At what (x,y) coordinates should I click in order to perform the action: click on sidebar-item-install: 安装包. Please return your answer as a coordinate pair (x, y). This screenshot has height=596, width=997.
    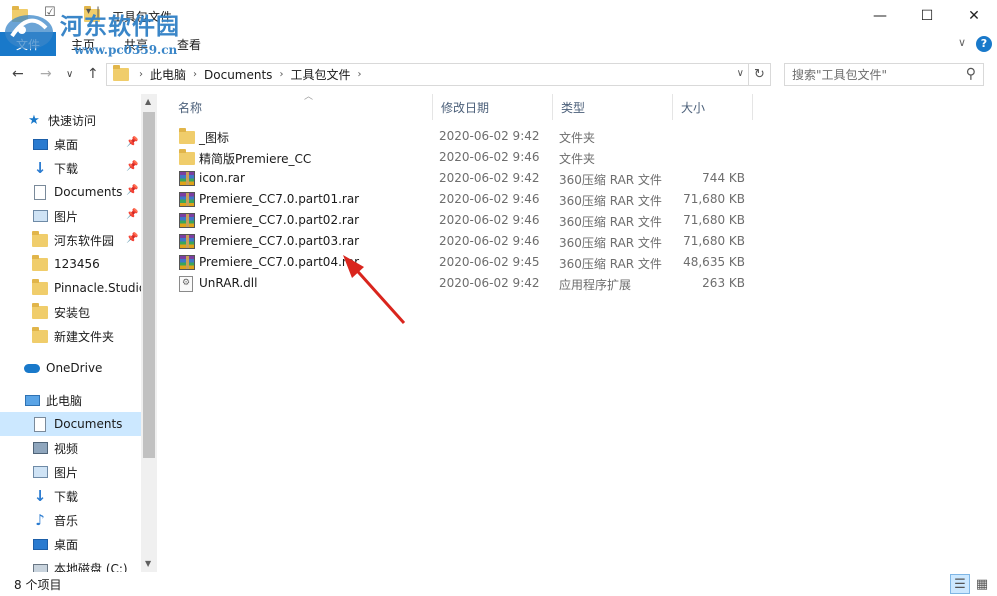
    Looking at the image, I should click on (70, 312).